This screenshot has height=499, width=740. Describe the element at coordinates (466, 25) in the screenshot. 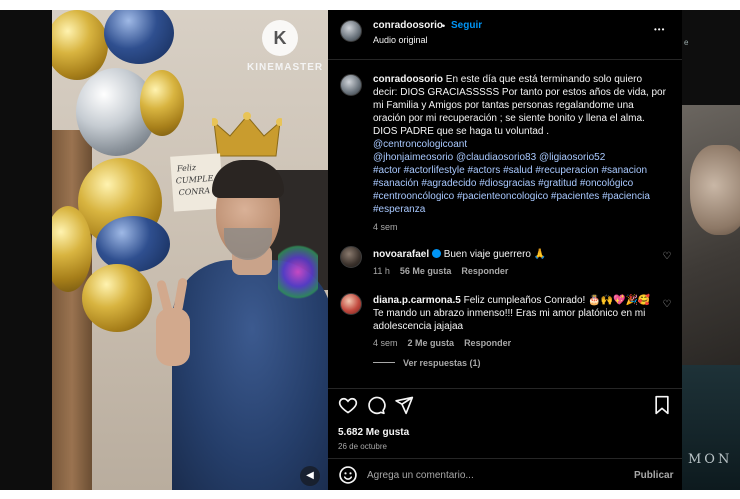

I see `follow-button: Seguir` at that location.